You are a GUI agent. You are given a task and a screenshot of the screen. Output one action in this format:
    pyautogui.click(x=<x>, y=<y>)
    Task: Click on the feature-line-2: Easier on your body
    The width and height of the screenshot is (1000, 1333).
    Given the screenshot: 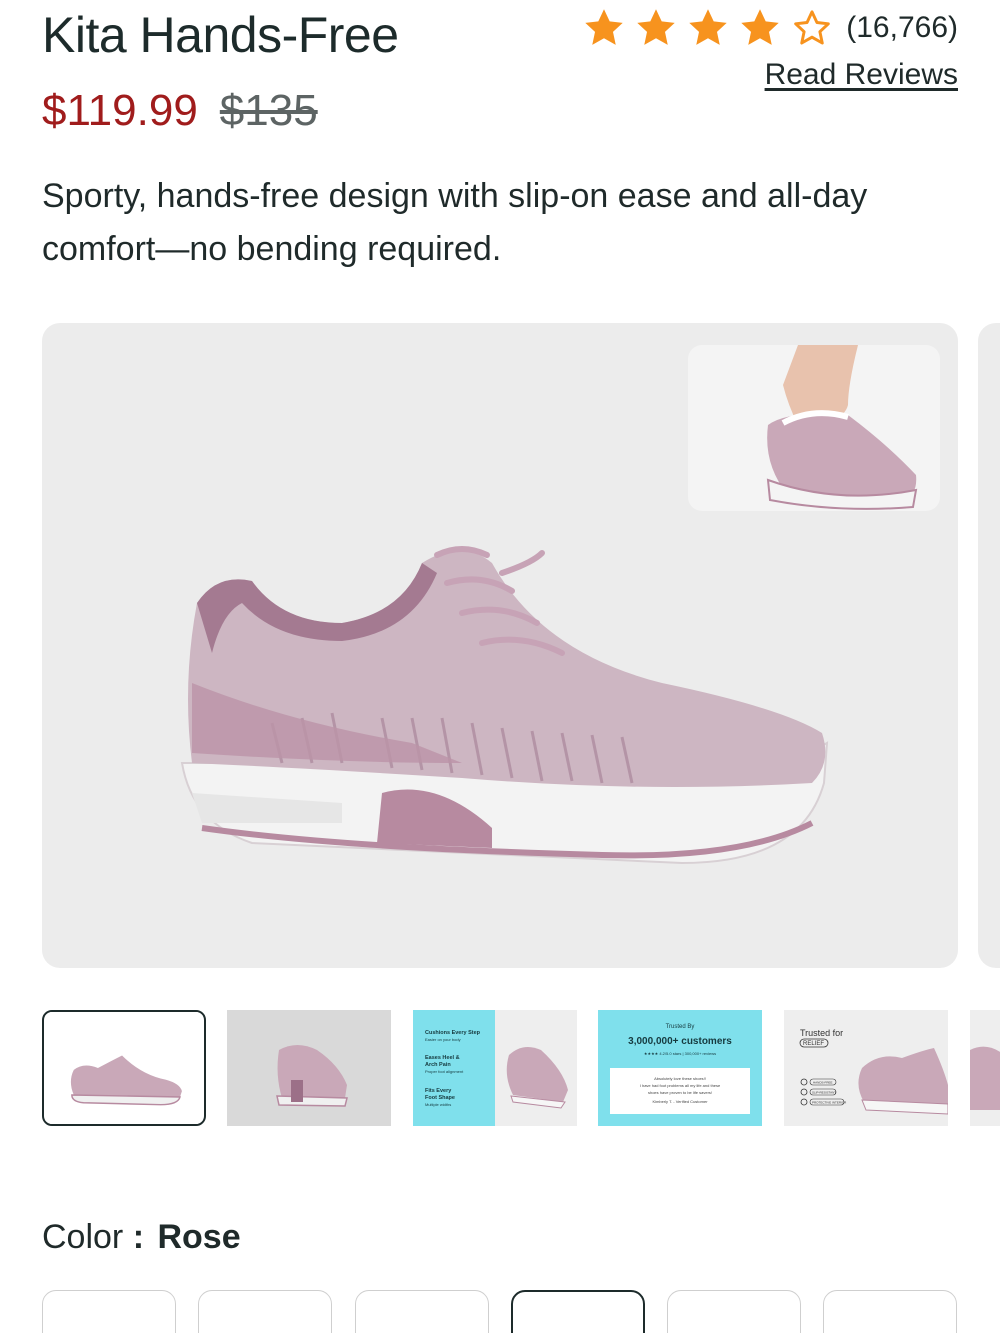 What is the action you would take?
    pyautogui.click(x=443, y=1039)
    